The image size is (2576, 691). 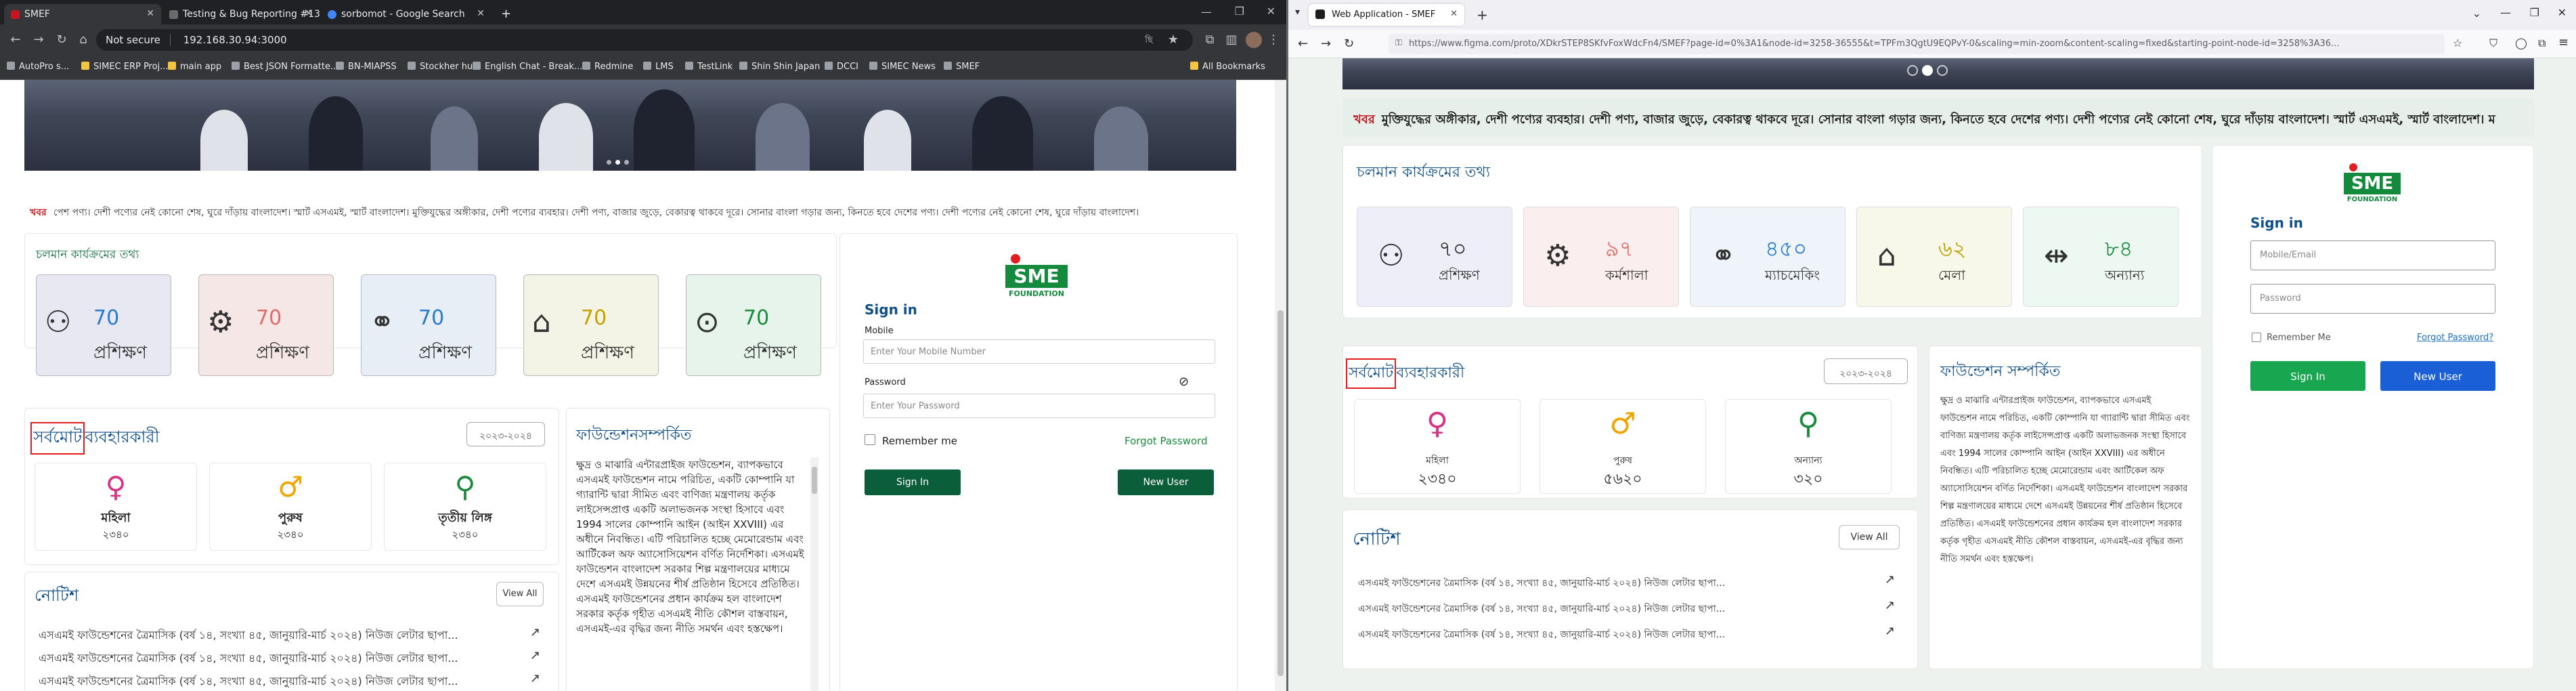 What do you see at coordinates (1039, 406) in the screenshot?
I see `password-input: Enter Your Password` at bounding box center [1039, 406].